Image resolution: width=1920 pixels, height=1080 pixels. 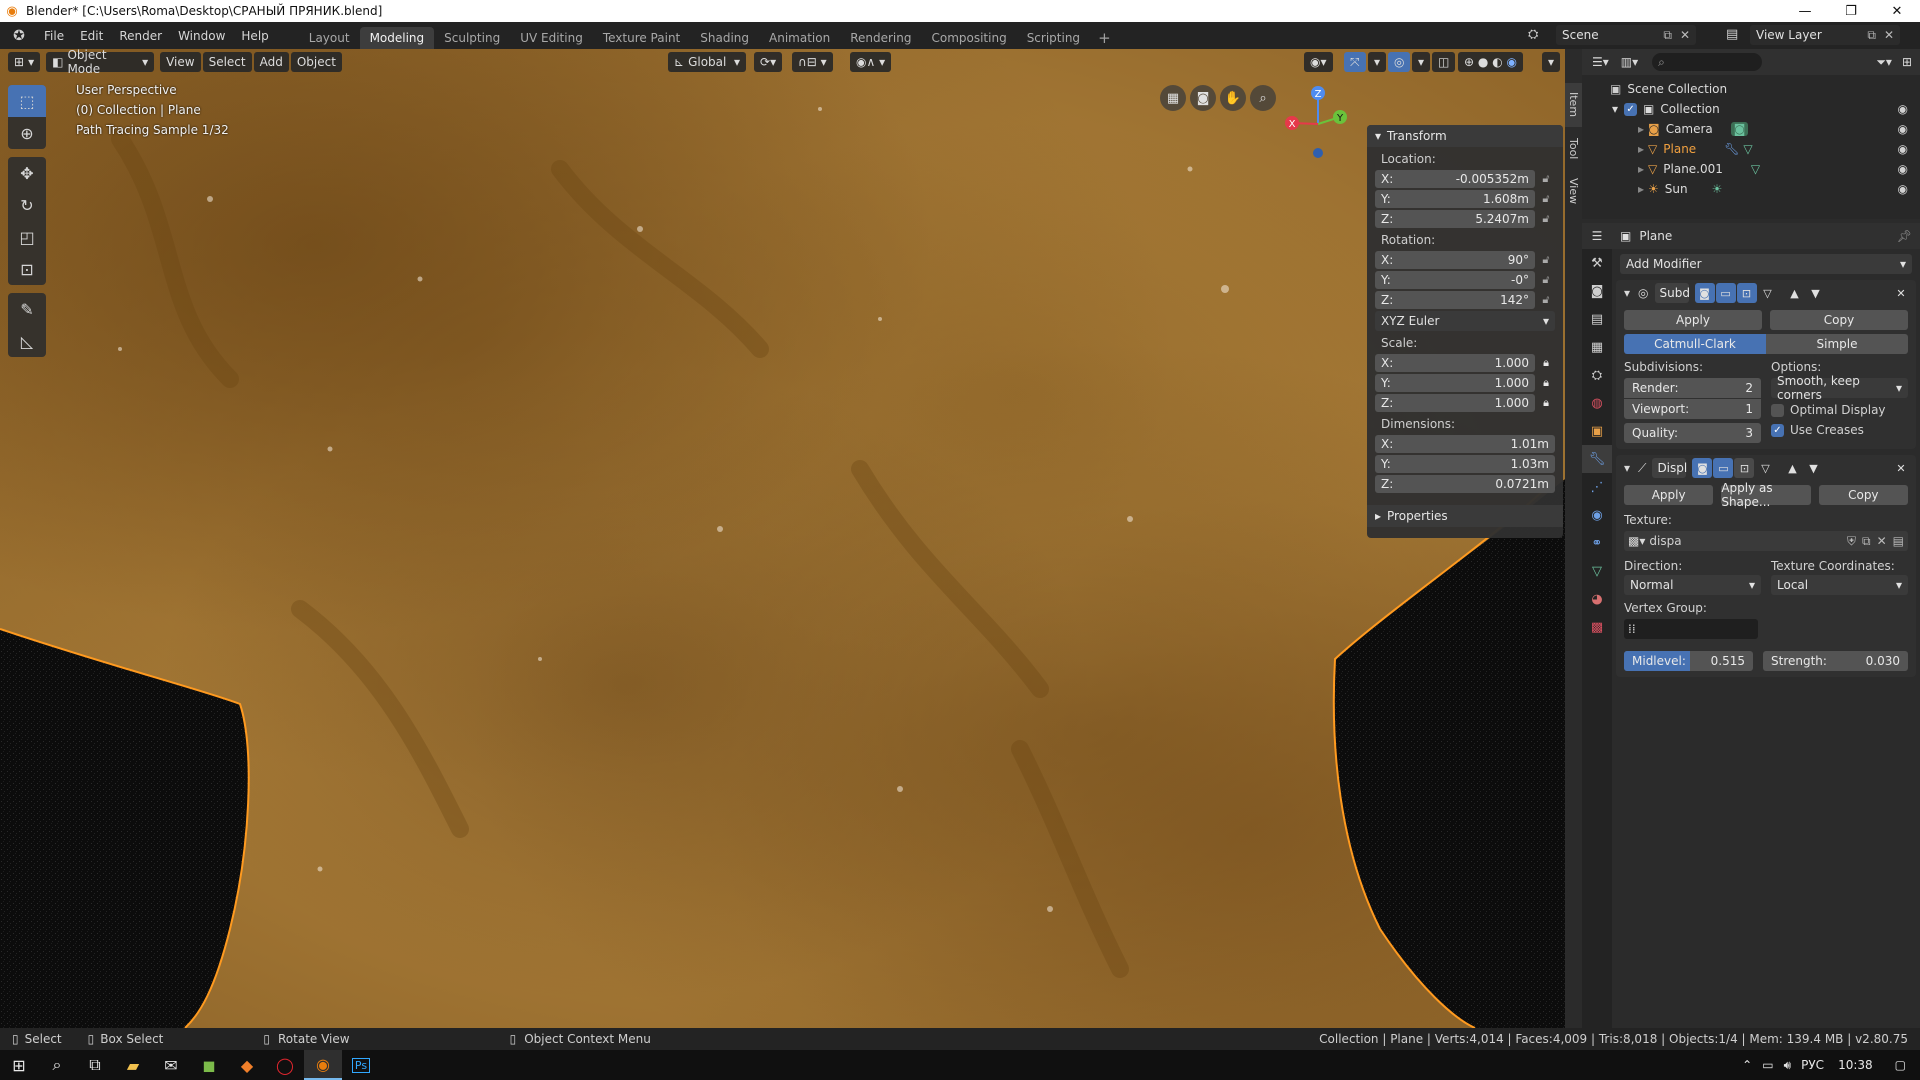 What do you see at coordinates (1465, 443) in the screenshot?
I see `dimensions-x-field: X: 1.01m` at bounding box center [1465, 443].